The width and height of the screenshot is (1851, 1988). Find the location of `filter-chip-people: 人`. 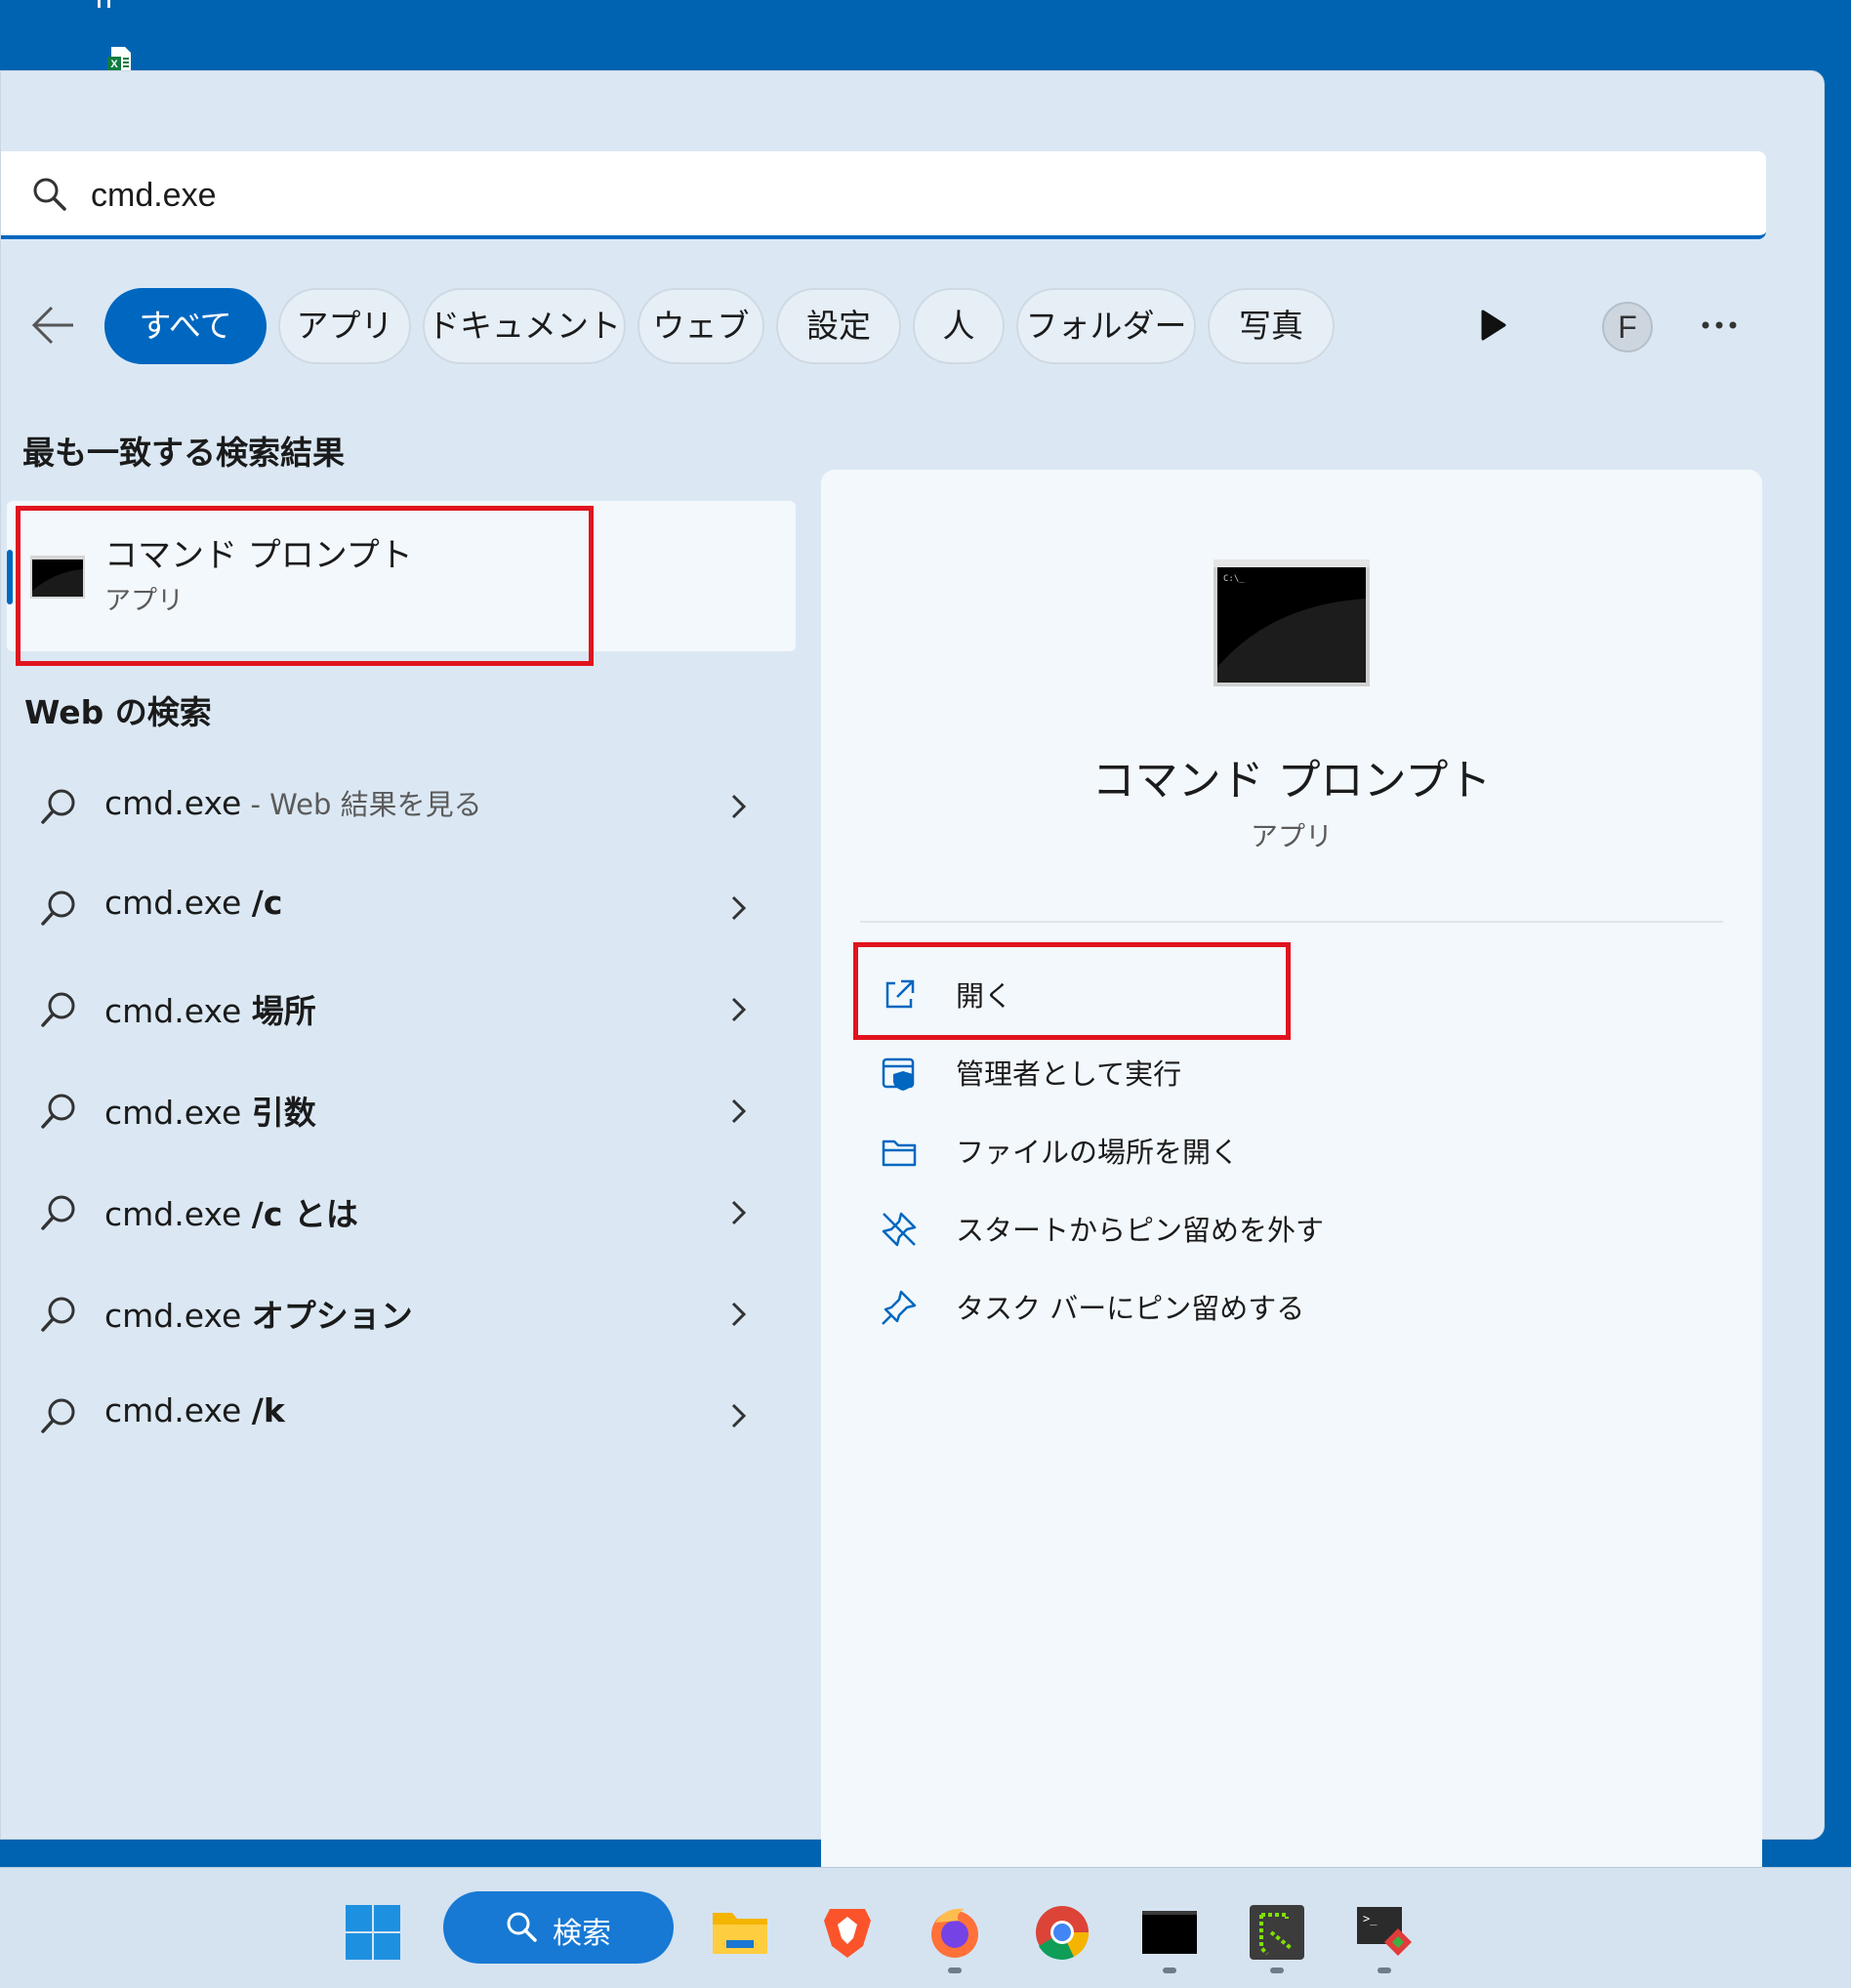

filter-chip-people: 人 is located at coordinates (959, 326).